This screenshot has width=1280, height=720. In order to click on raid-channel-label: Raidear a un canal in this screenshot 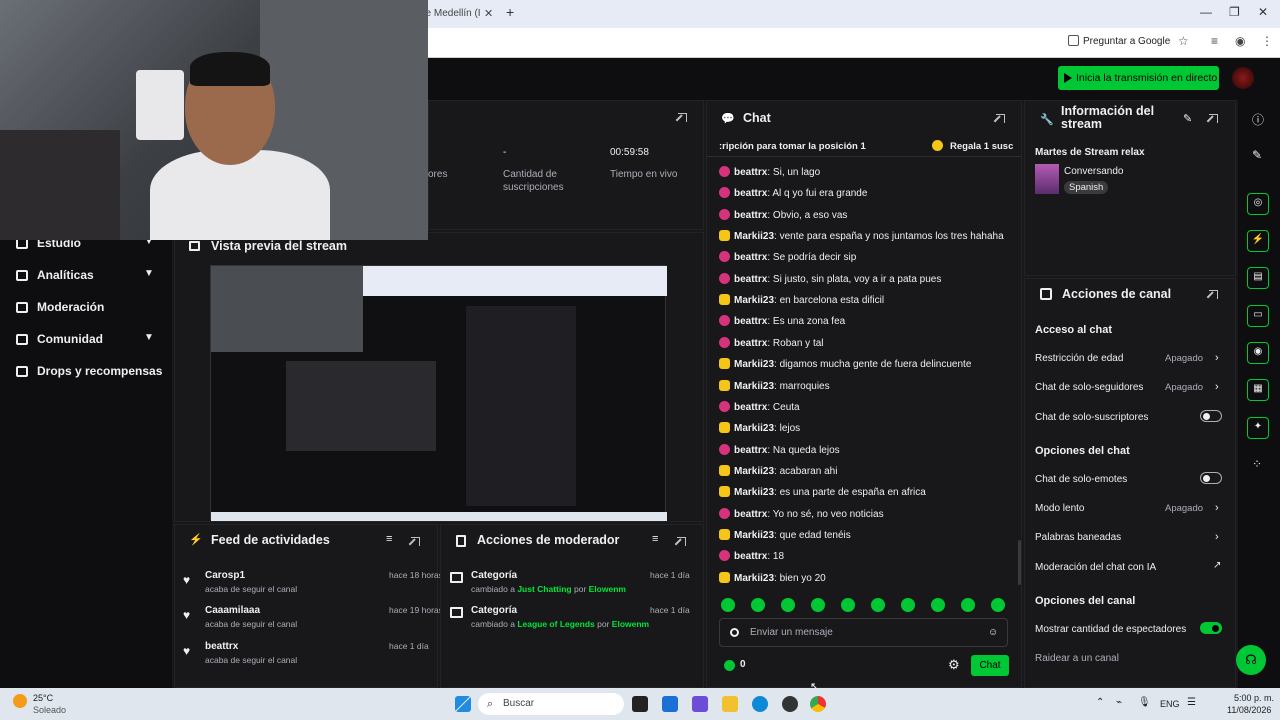, I will do `click(1077, 658)`.